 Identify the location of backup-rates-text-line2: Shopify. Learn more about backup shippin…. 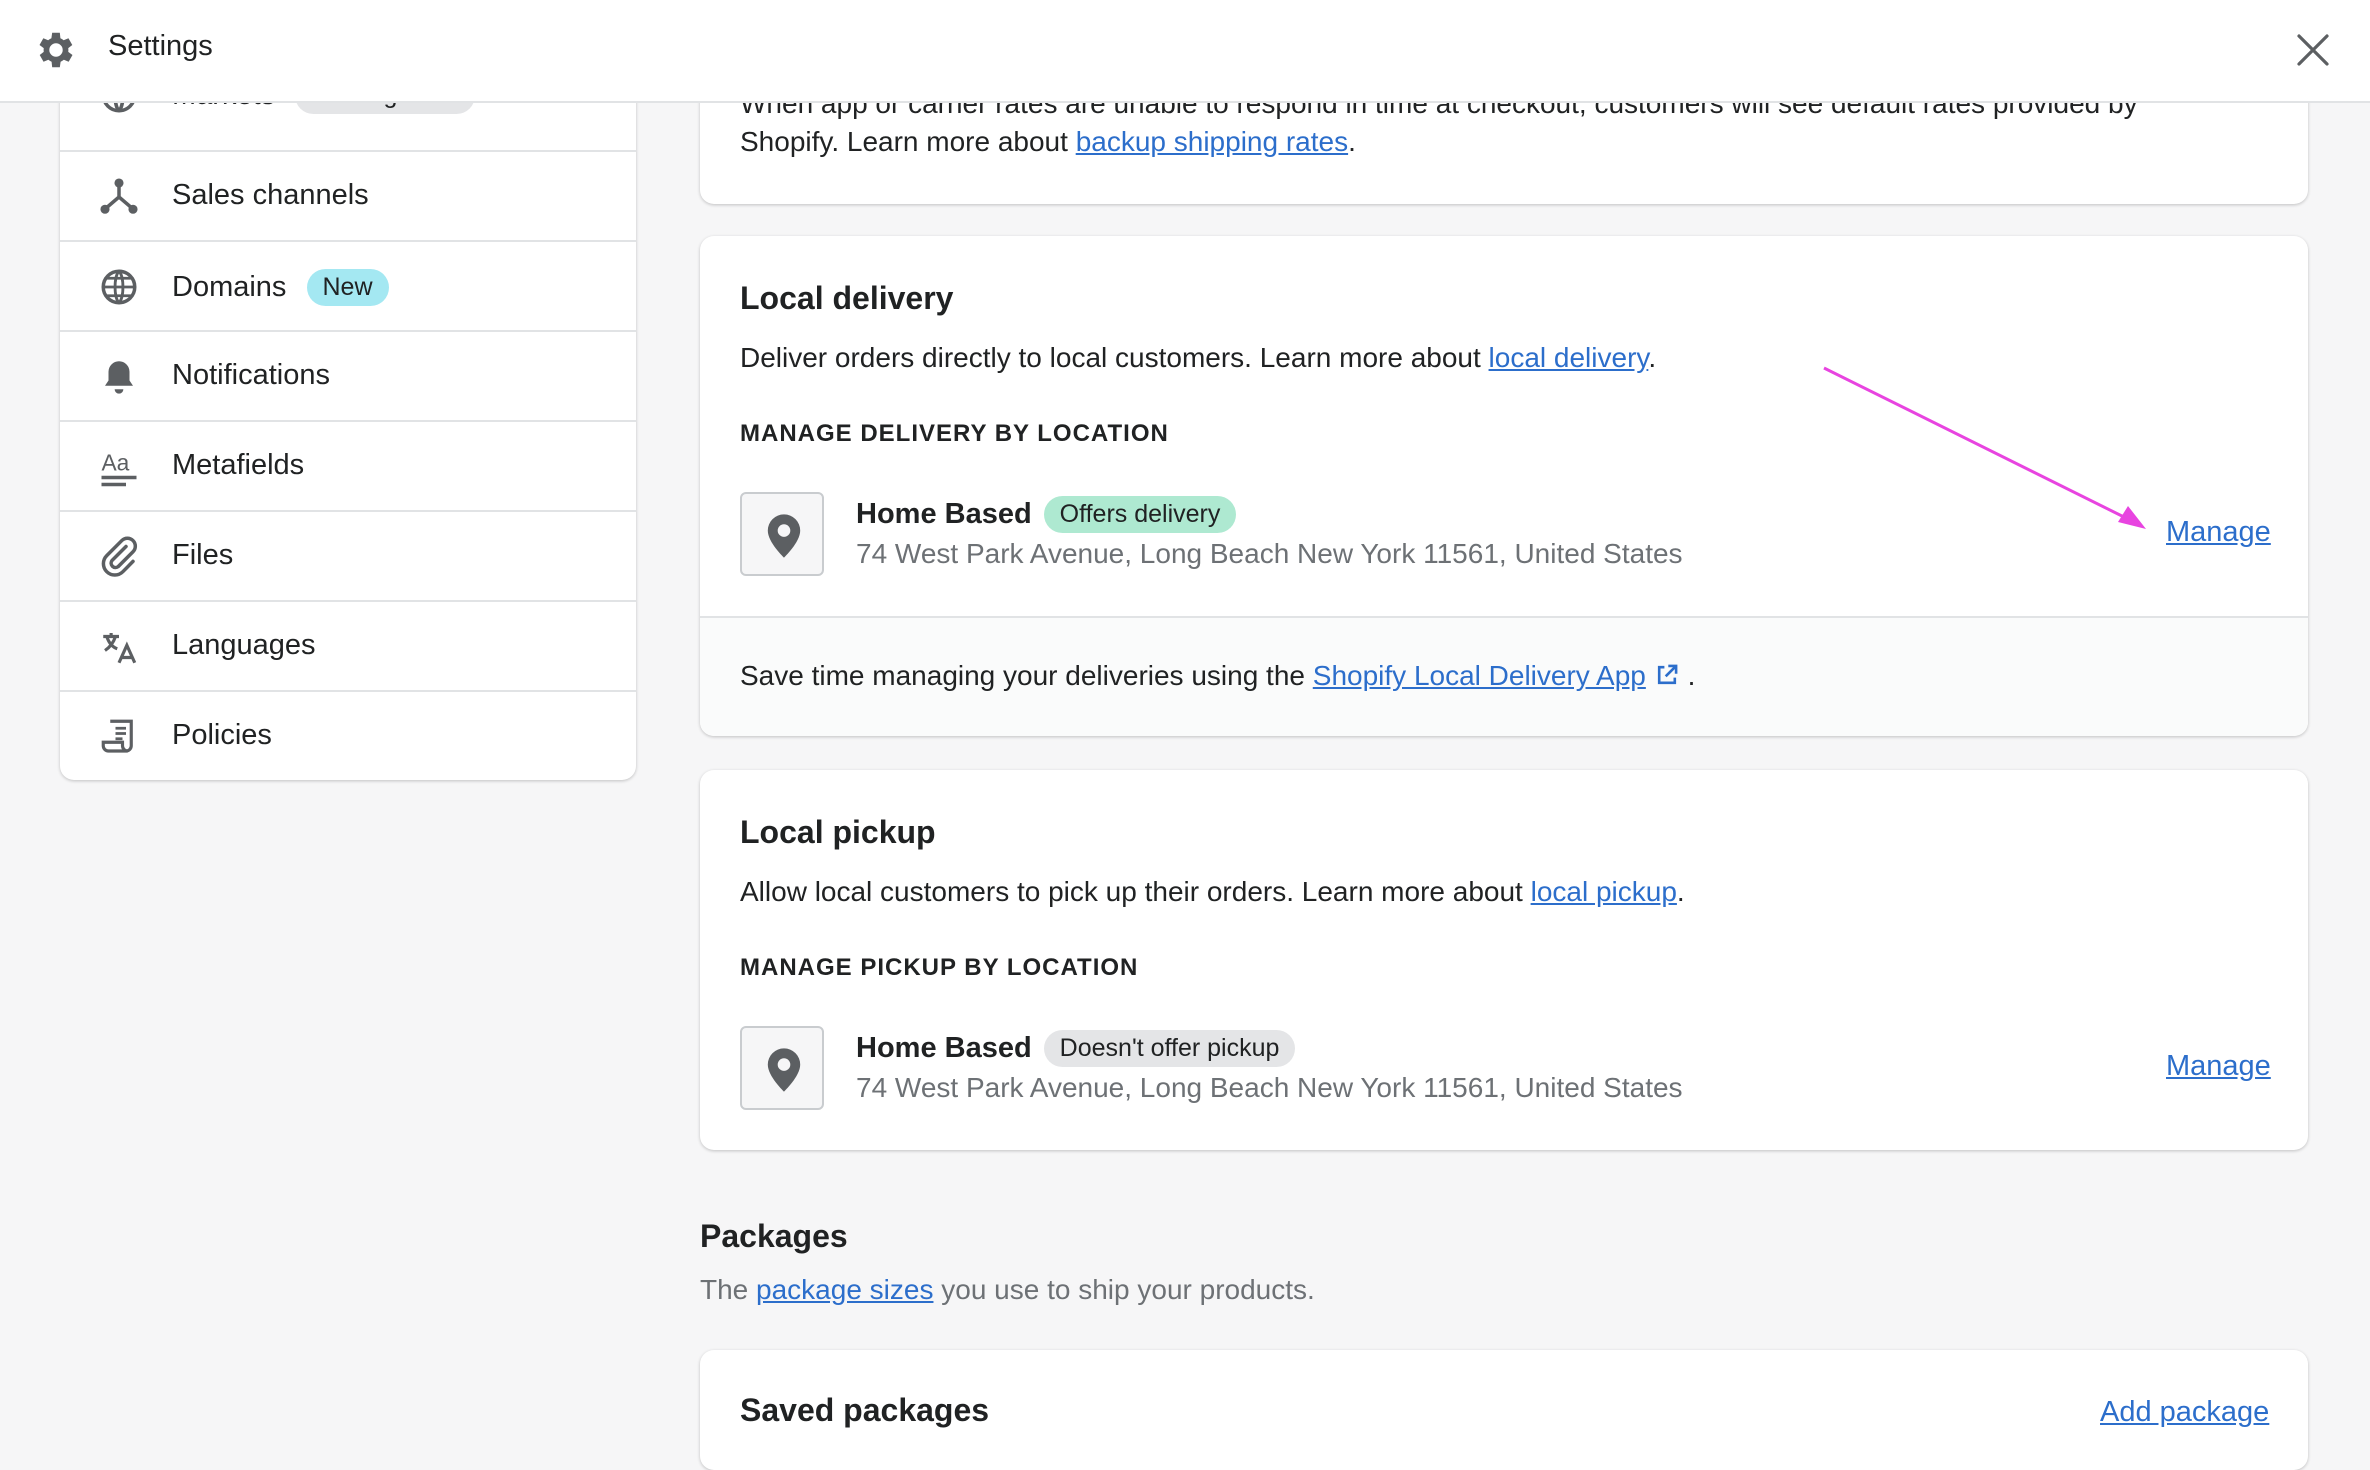
(1048, 141).